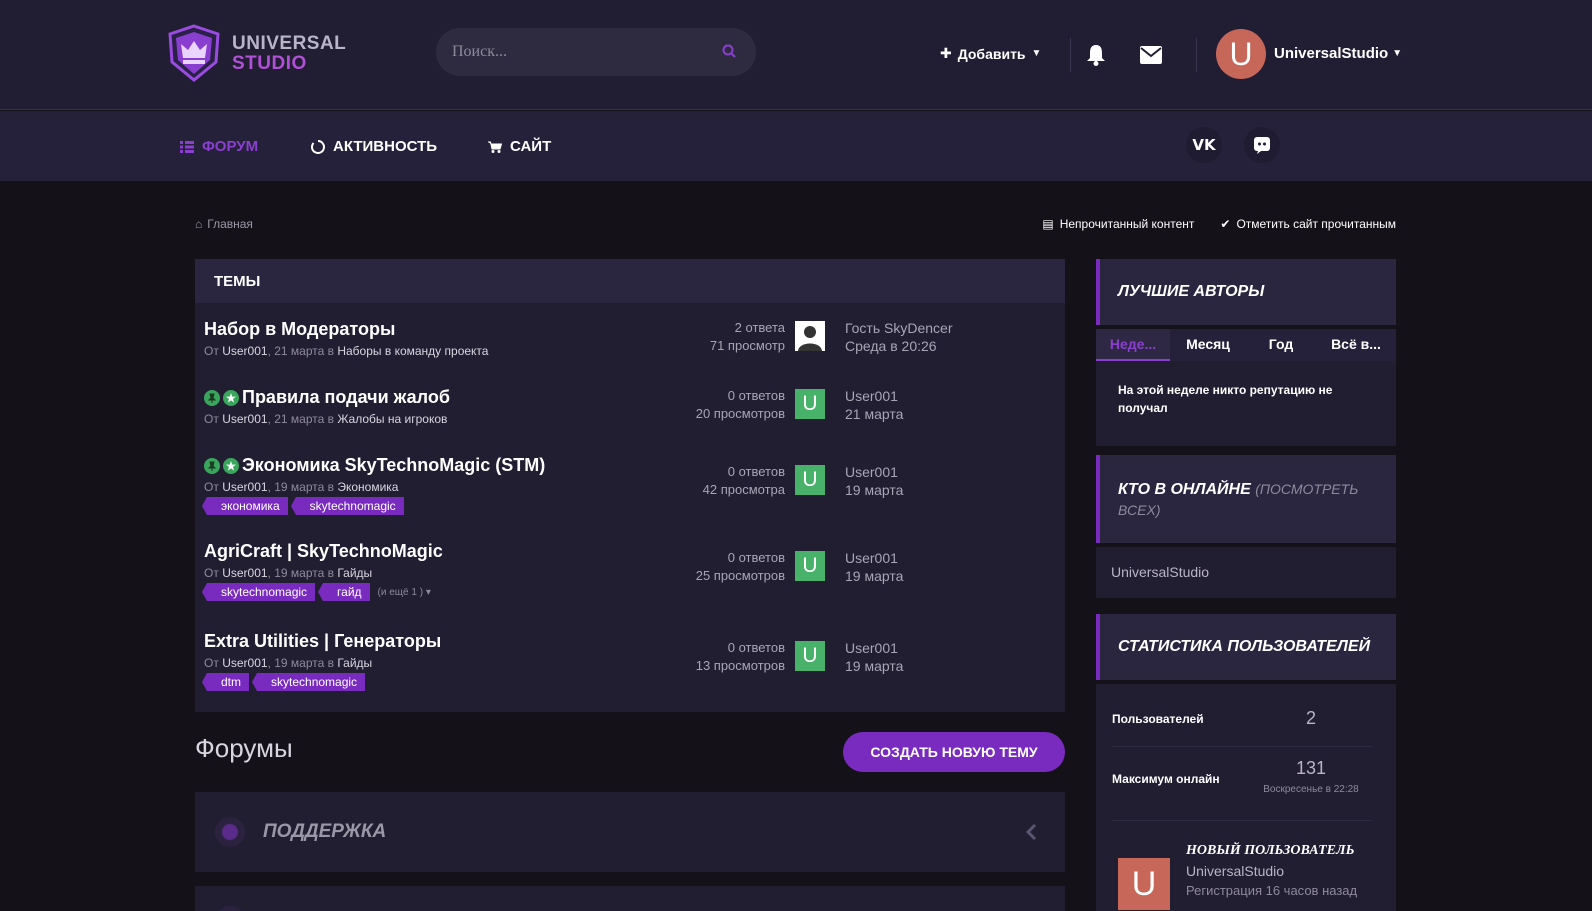 This screenshot has width=1592, height=911. Describe the element at coordinates (1036, 53) in the screenshot. I see `caret-down-icon: ▼` at that location.